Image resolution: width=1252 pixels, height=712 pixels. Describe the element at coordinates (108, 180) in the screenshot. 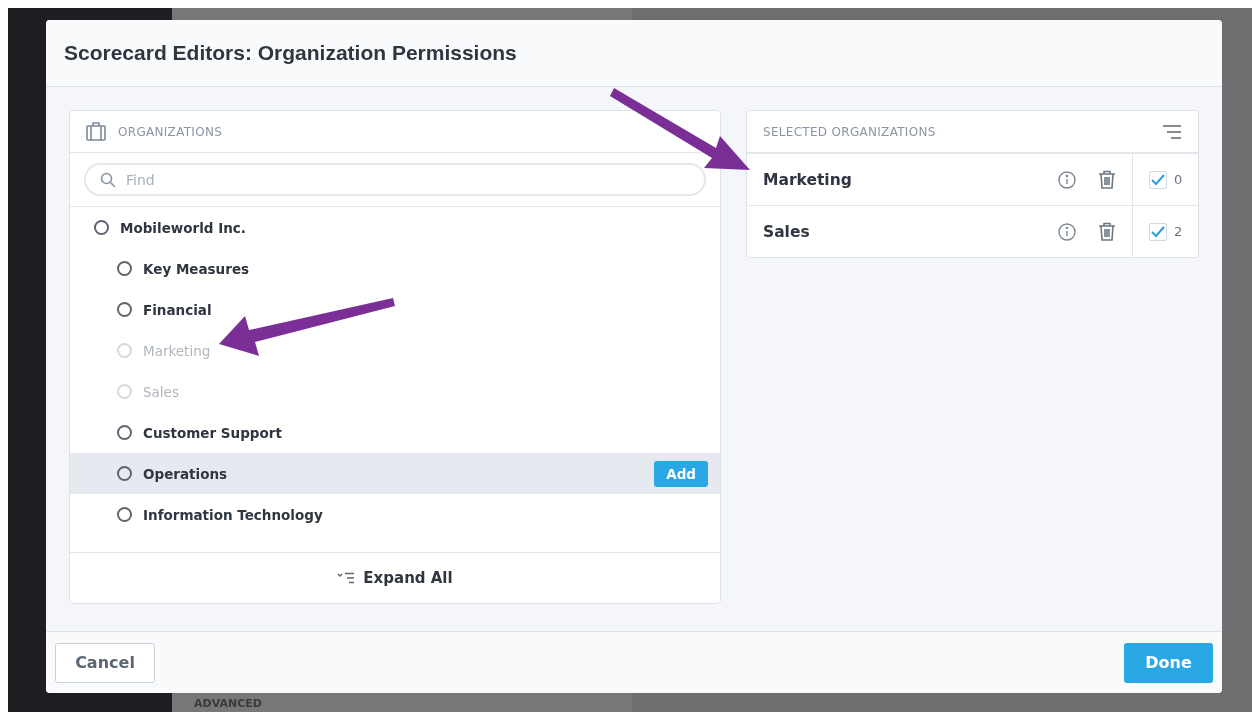

I see `search-icon` at that location.